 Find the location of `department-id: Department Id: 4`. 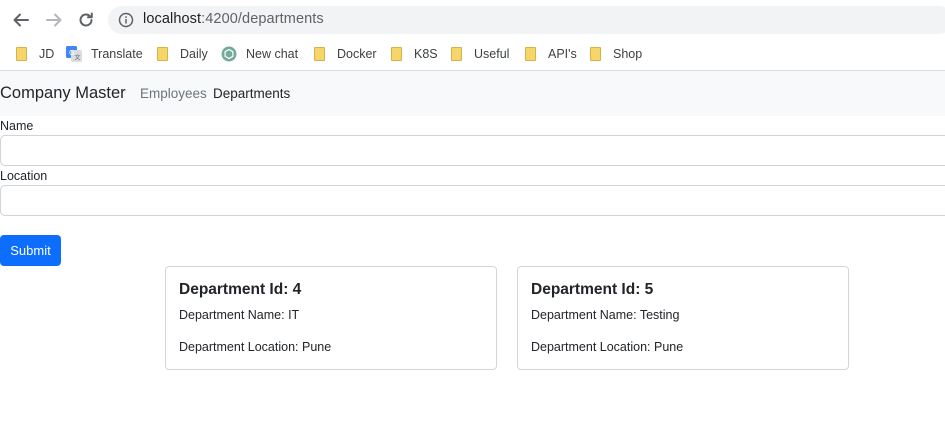

department-id: Department Id: 4 is located at coordinates (240, 289).